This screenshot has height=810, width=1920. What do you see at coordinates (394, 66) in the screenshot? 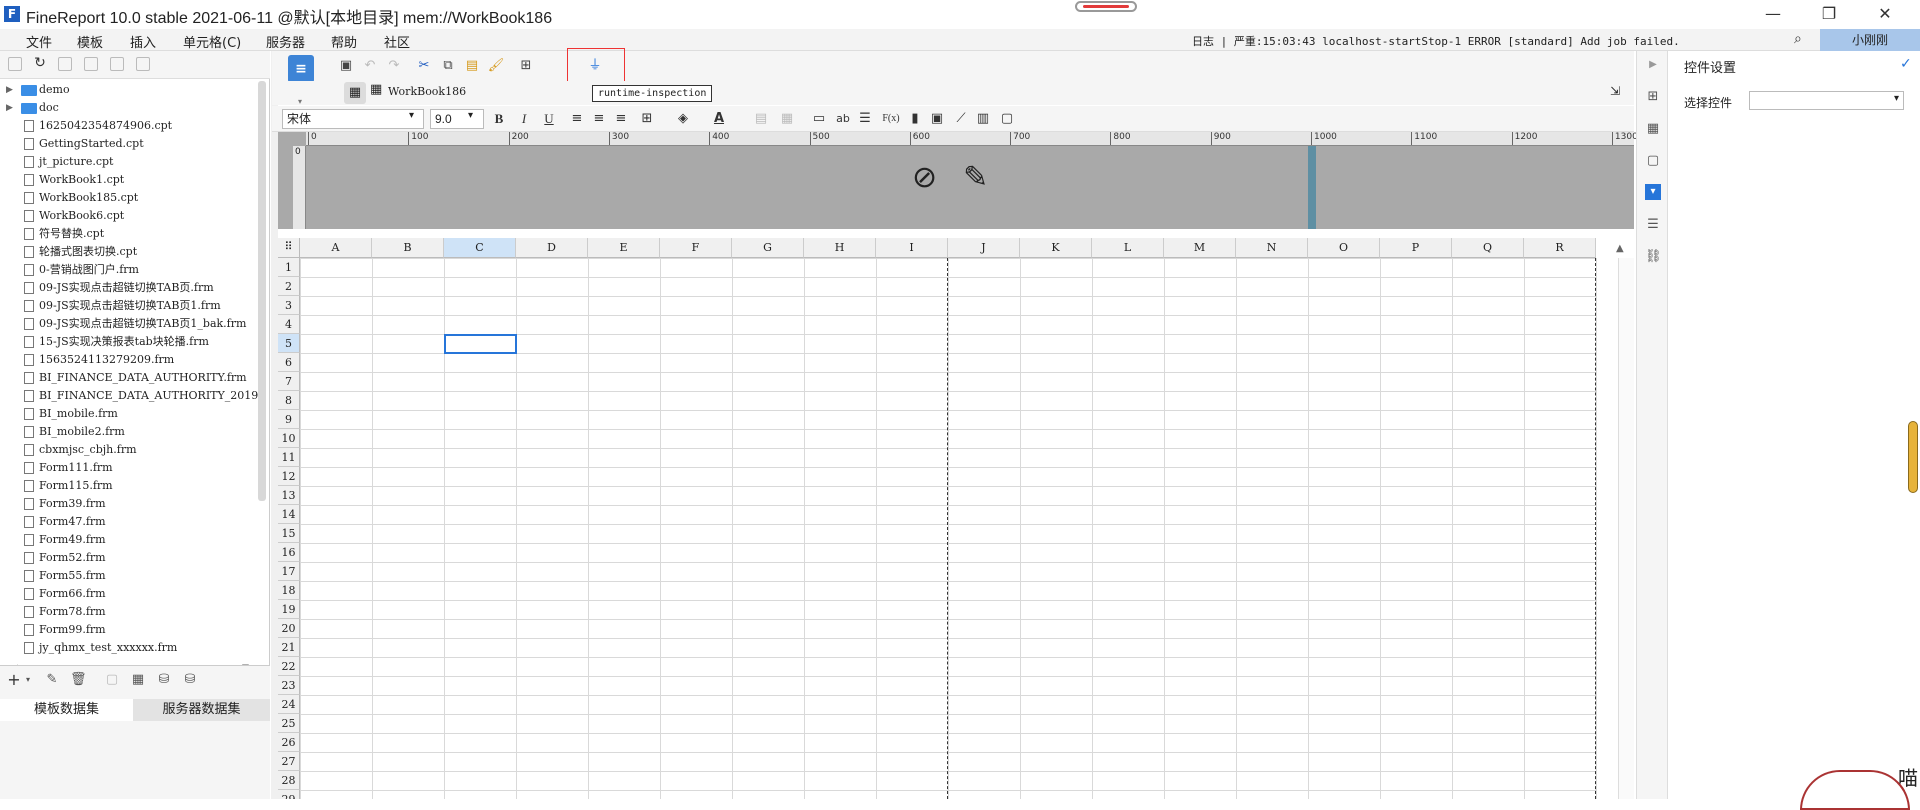
I see `redo-icon: ↷` at bounding box center [394, 66].